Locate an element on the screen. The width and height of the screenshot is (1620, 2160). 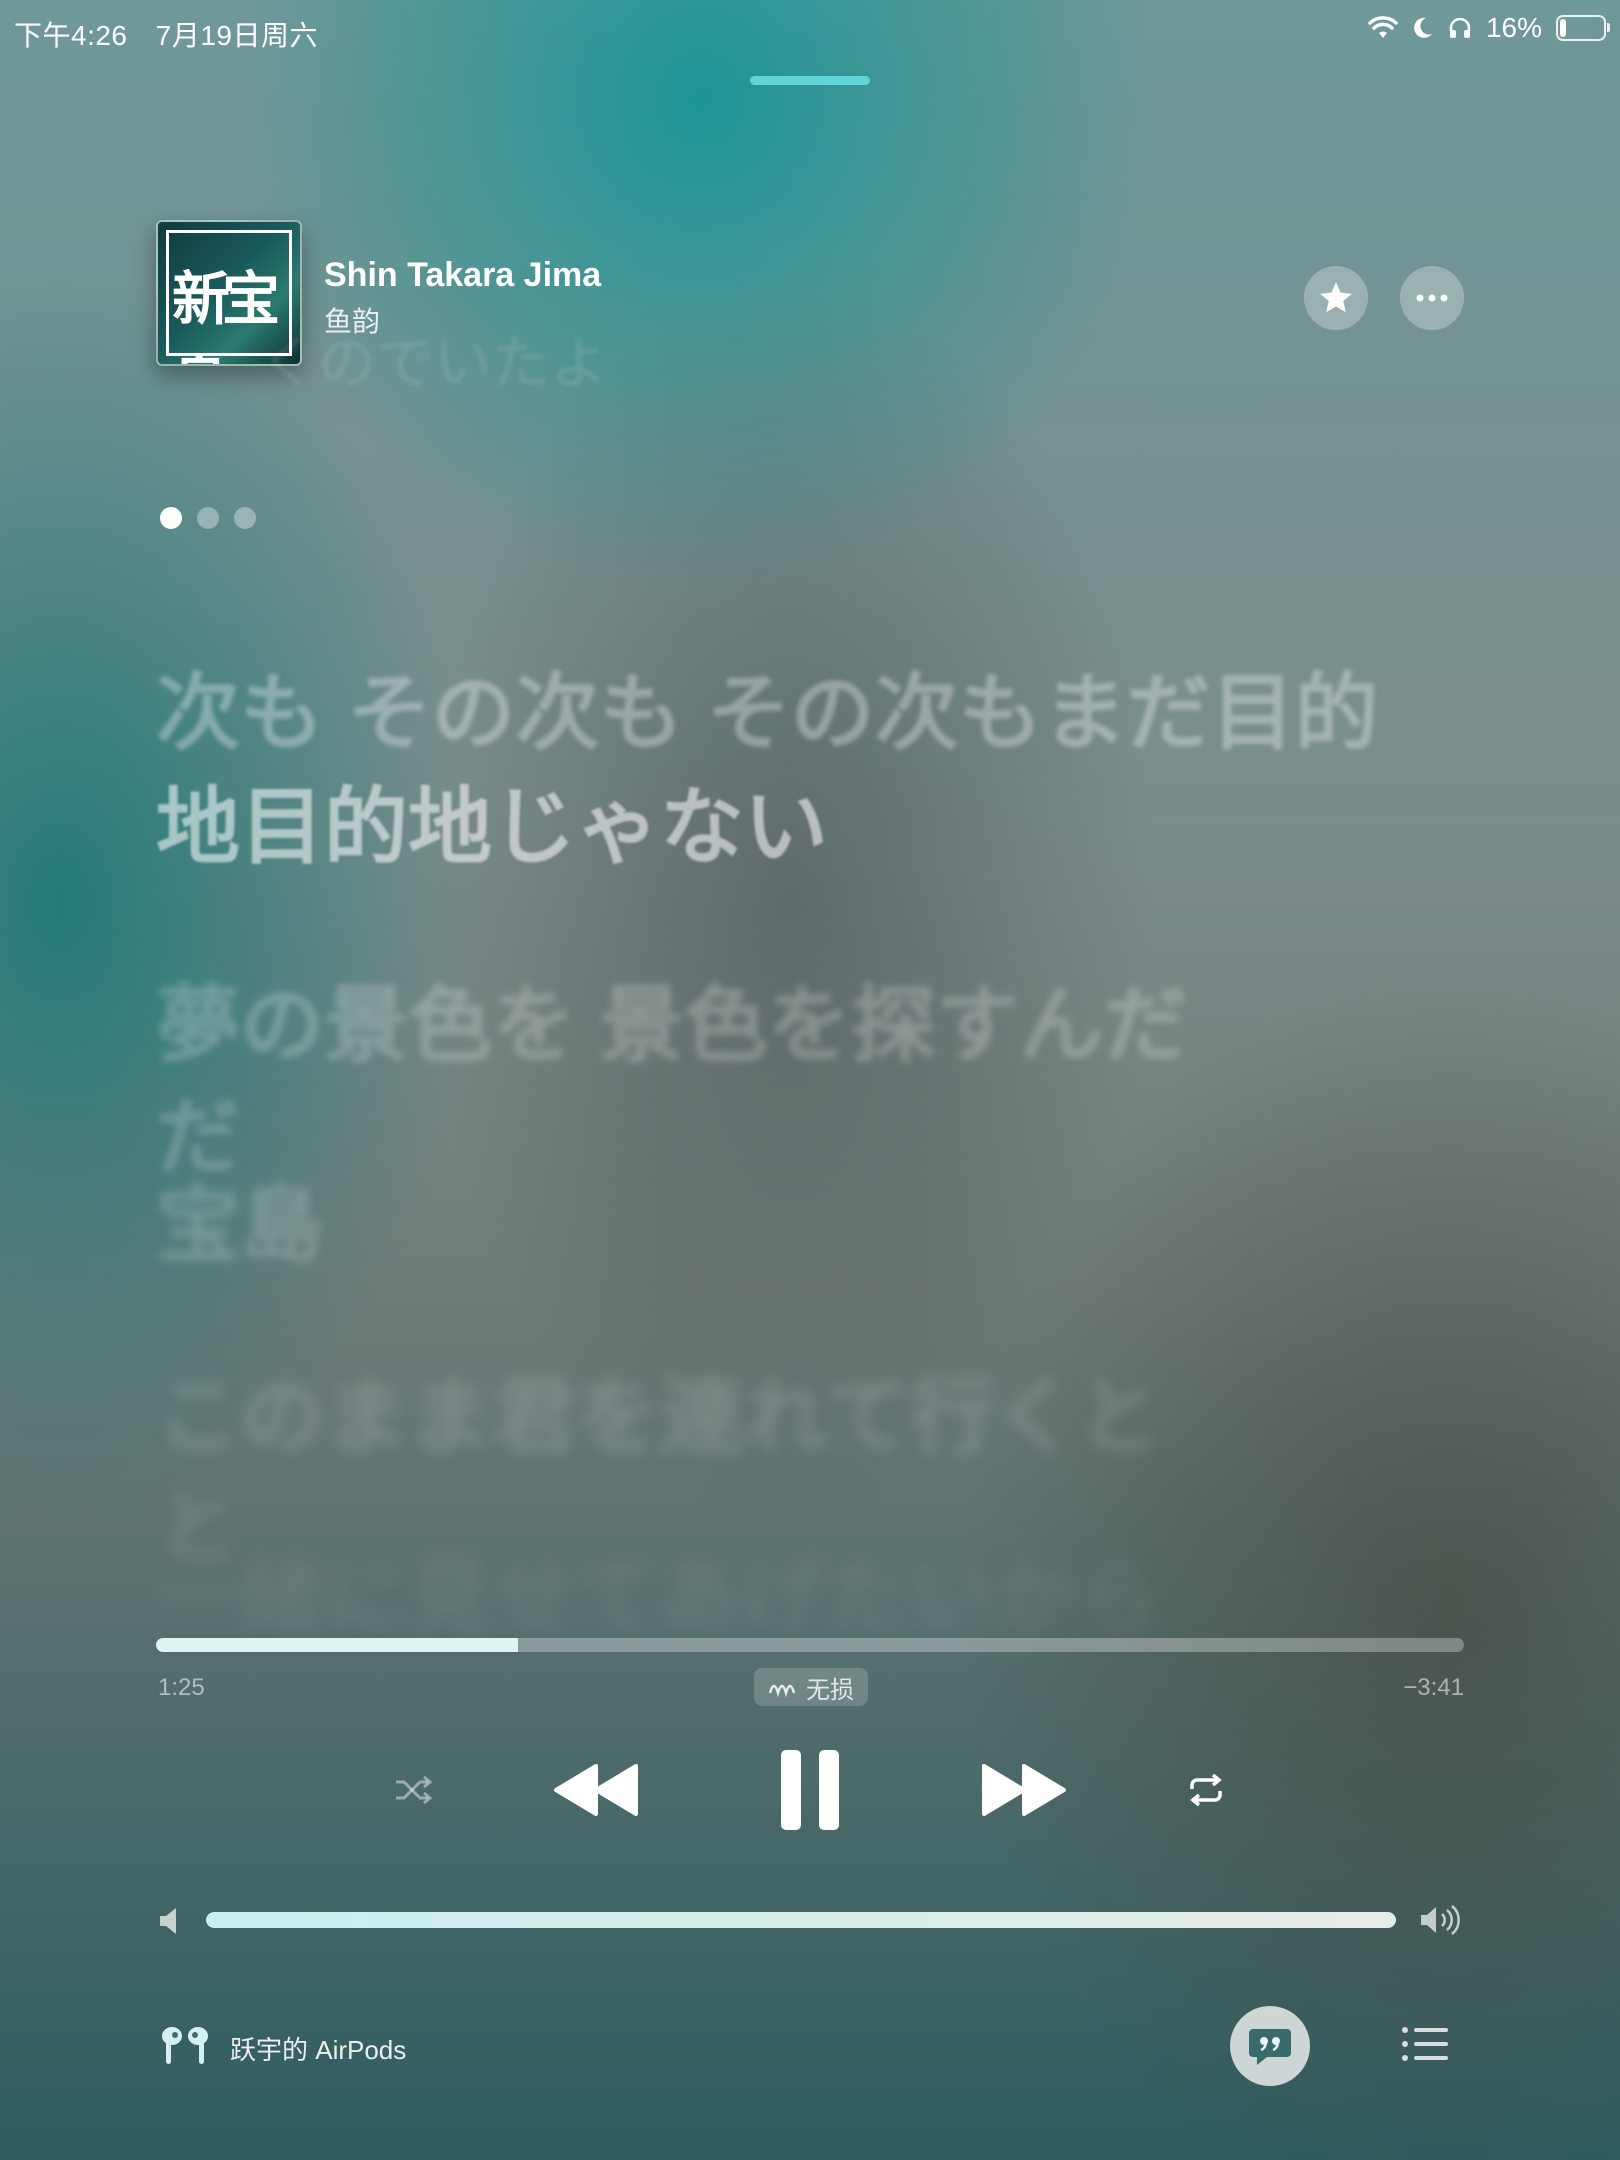
playback-scrubber is located at coordinates (810, 1645).